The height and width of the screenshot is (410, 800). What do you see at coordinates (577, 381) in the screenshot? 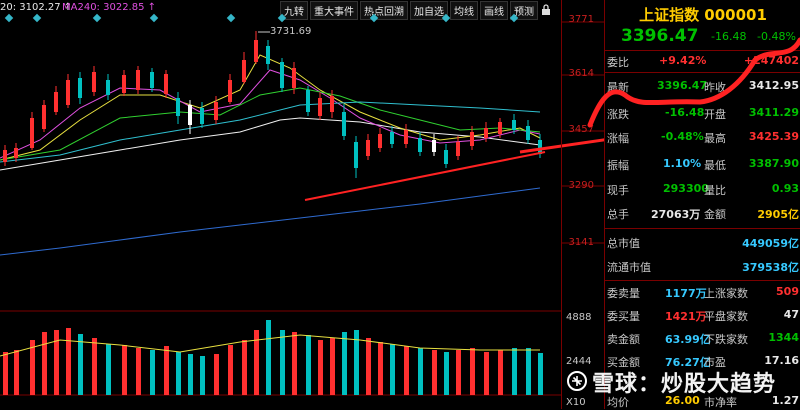
I see `snowball-logo-icon` at bounding box center [577, 381].